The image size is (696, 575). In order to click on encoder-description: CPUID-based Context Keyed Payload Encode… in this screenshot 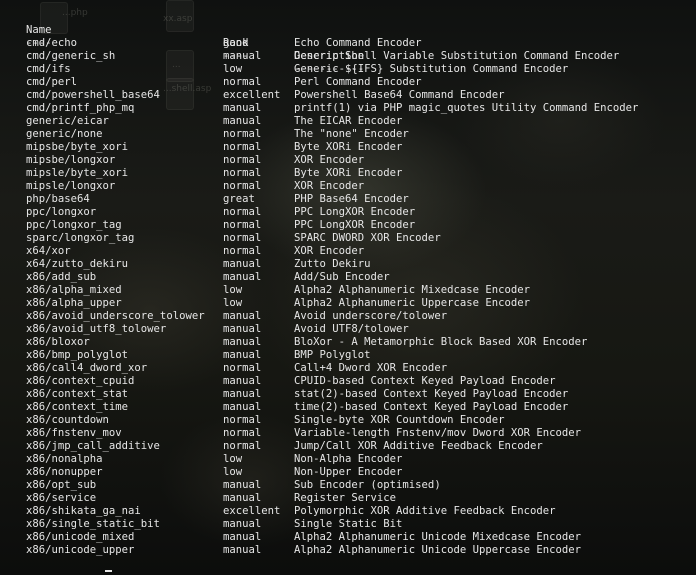, I will do `click(425, 381)`.